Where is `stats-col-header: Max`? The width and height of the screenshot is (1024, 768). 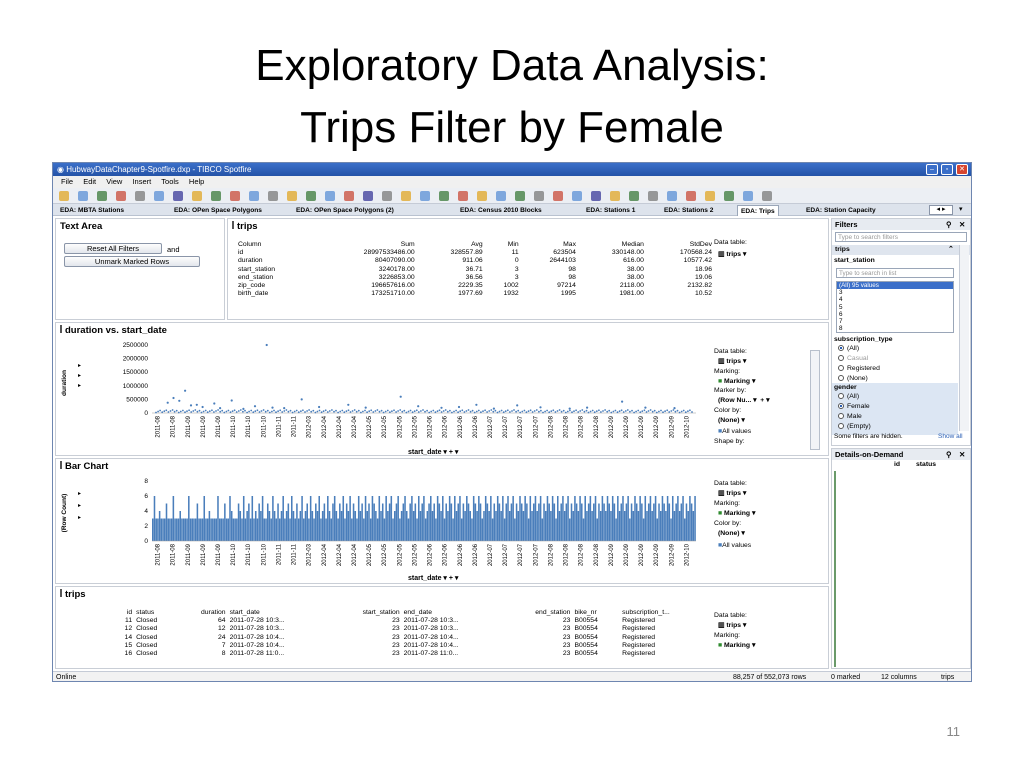
stats-col-header: Max is located at coordinates (549, 245).